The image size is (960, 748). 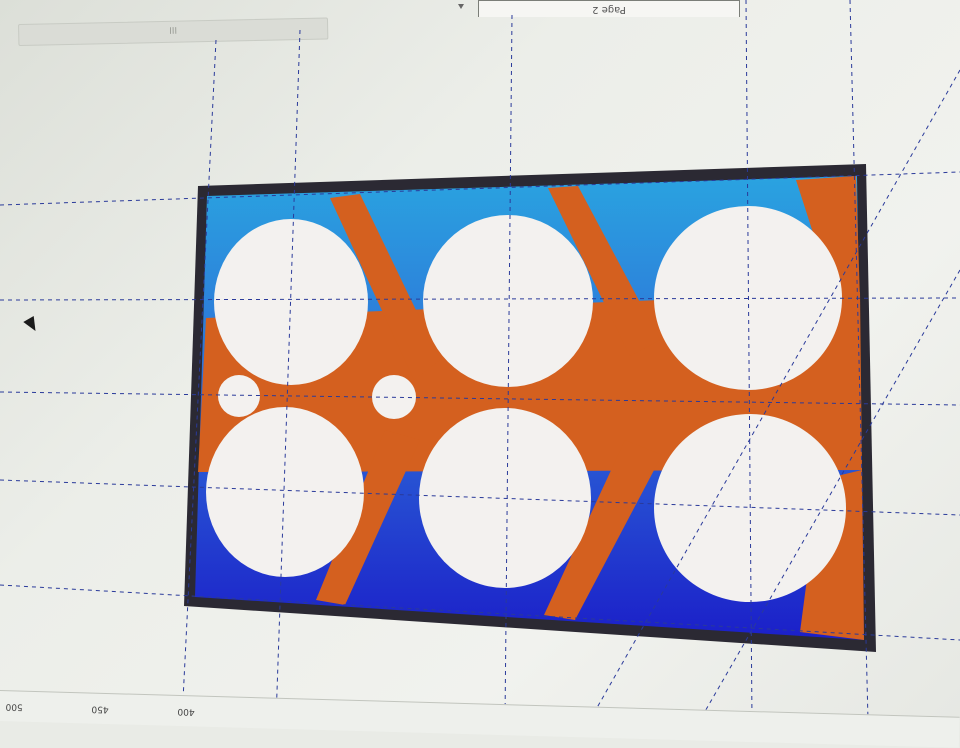 What do you see at coordinates (239, 396) in the screenshot?
I see `hole-small-left` at bounding box center [239, 396].